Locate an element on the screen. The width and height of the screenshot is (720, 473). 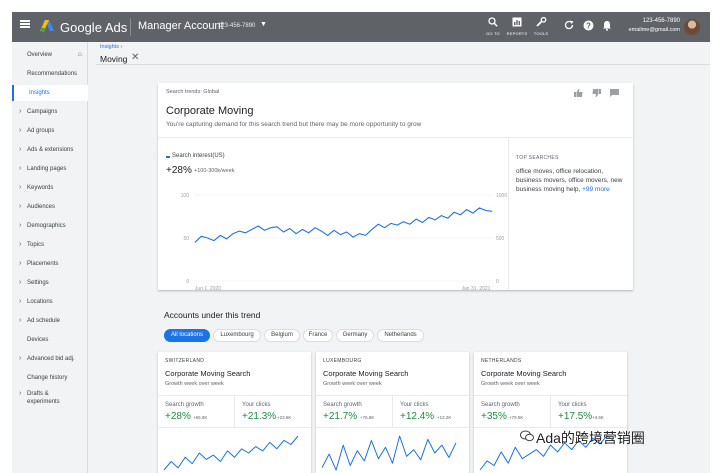
sidebar-item-demographics: Demographics is located at coordinates (50, 226).